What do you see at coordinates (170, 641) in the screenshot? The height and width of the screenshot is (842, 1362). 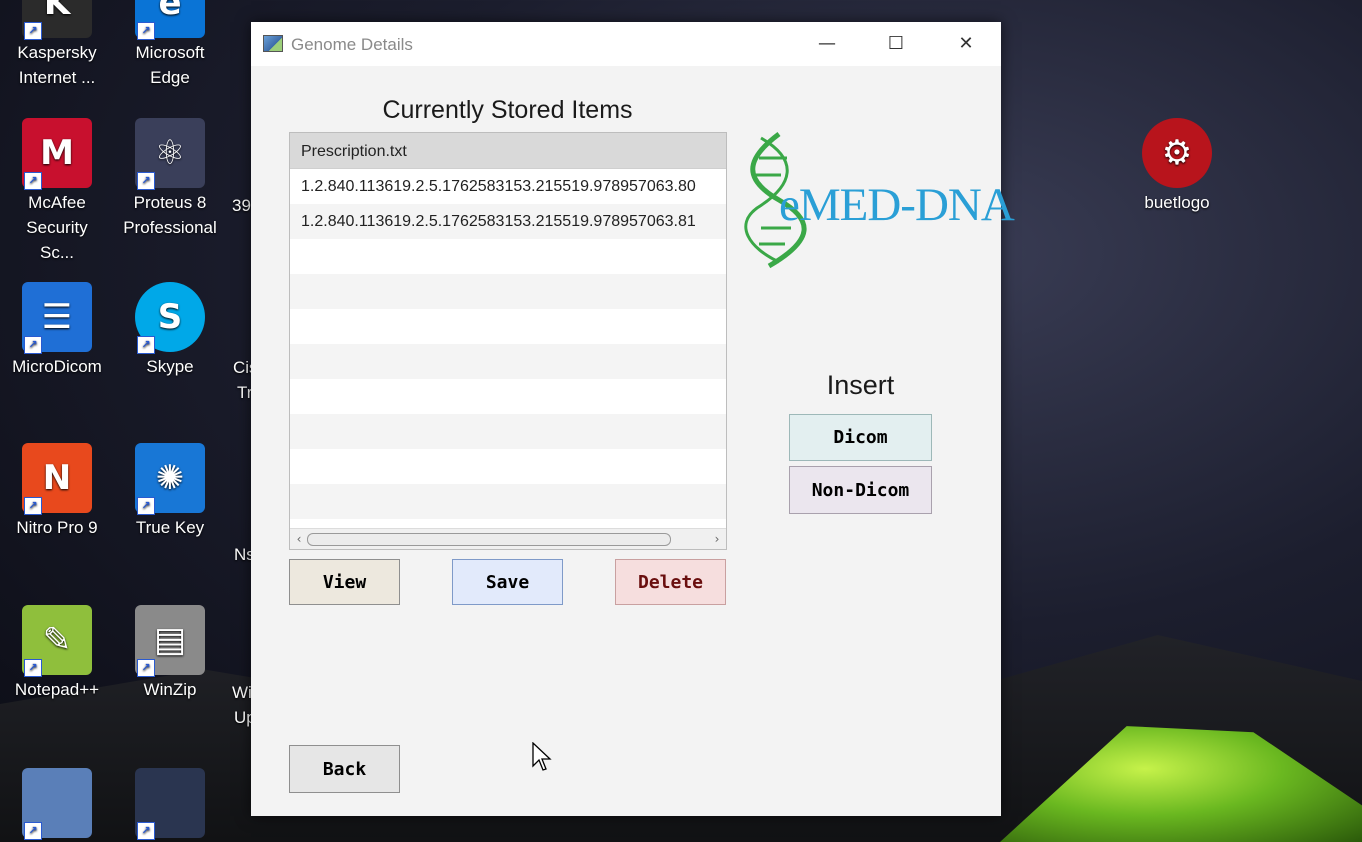 I see `winzip-icon: ▤ ↗` at bounding box center [170, 641].